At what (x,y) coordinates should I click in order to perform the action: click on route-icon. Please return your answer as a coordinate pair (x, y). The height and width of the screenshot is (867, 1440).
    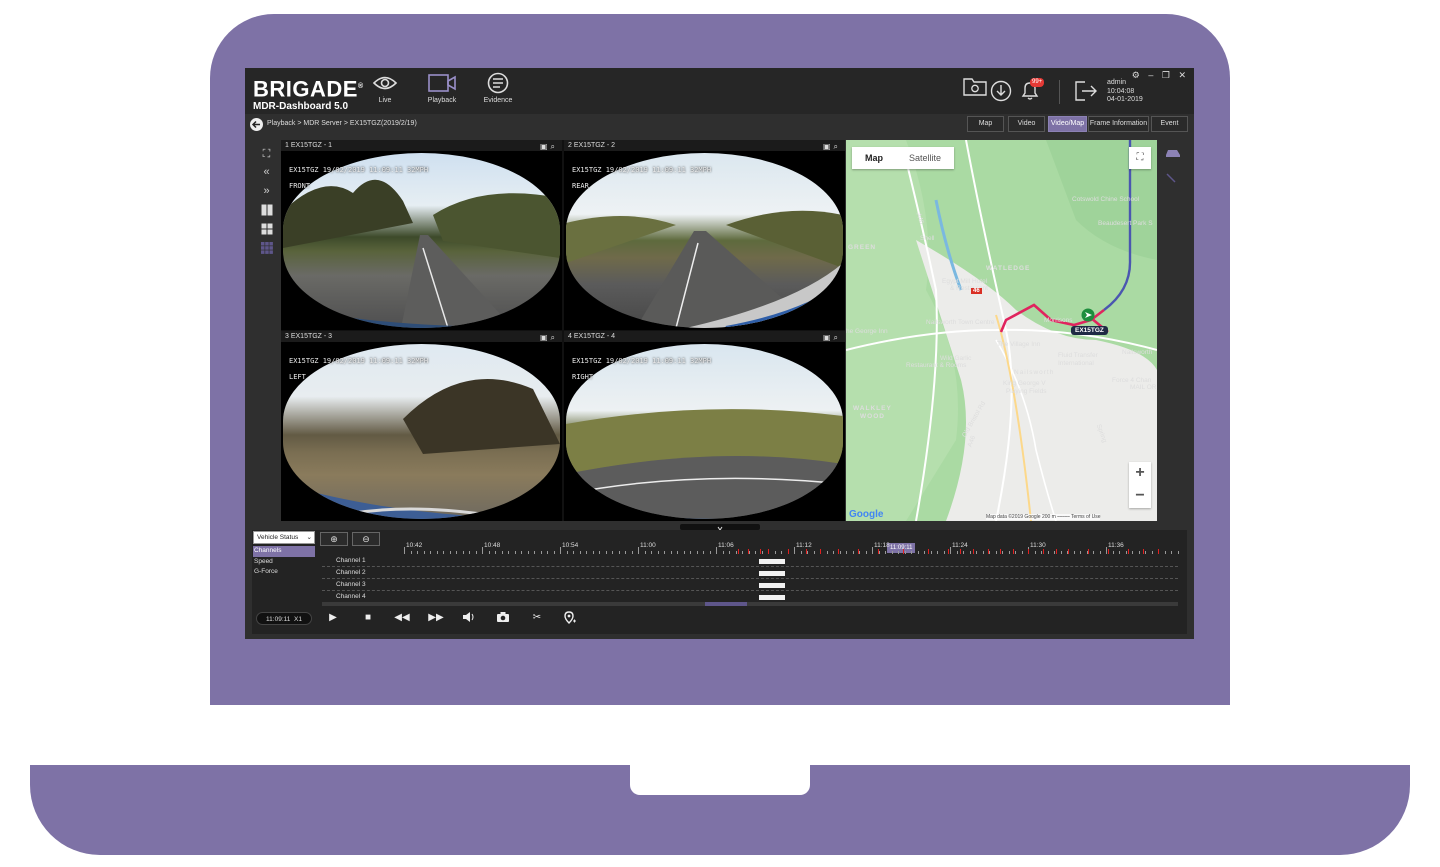
    Looking at the image, I should click on (1173, 178).